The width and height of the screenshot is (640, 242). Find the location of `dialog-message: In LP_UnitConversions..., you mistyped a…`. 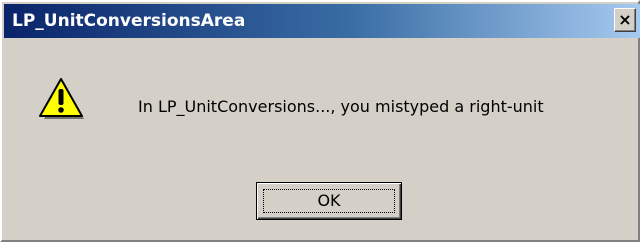

dialog-message: In LP_UnitConversions..., you mistyped a… is located at coordinates (341, 106).